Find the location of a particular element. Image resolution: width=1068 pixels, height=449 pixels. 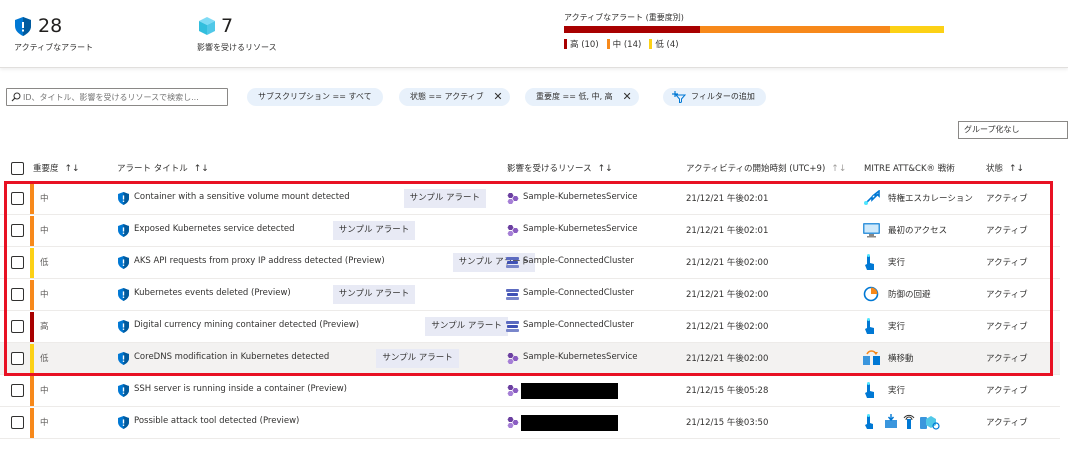

column-tactics-label: MITRE ATT&CK® 戦術 is located at coordinates (909, 169).